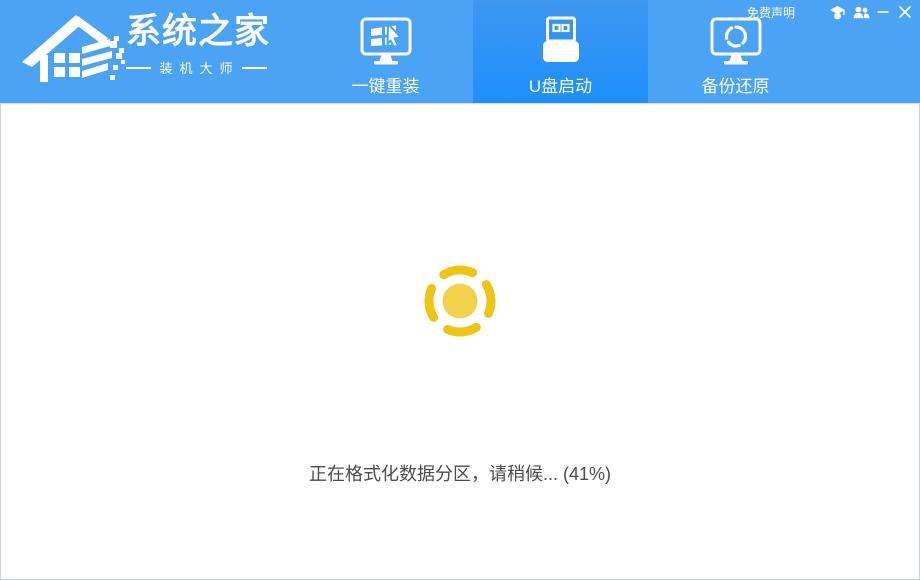  I want to click on close-icon, so click(905, 12).